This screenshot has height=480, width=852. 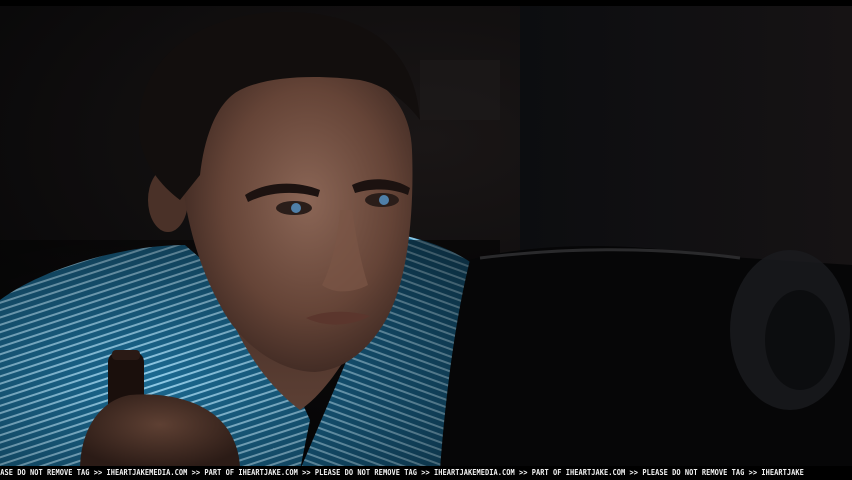 What do you see at coordinates (460, 90) in the screenshot?
I see `lamp-glow` at bounding box center [460, 90].